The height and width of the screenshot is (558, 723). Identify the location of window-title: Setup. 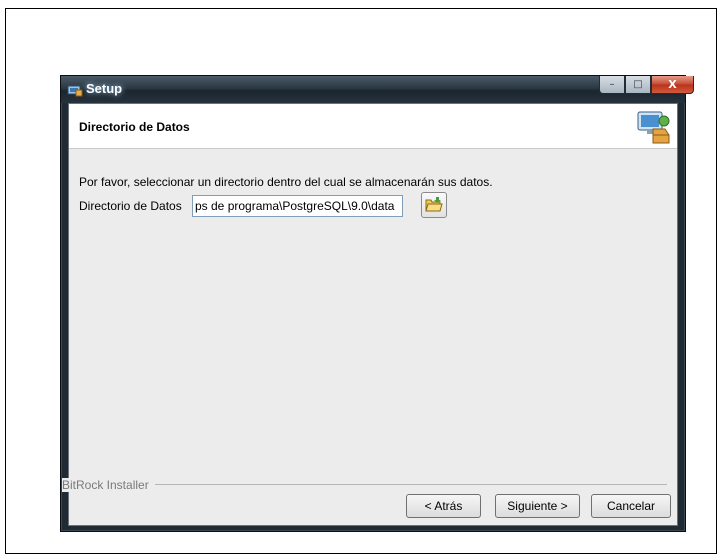
(104, 88).